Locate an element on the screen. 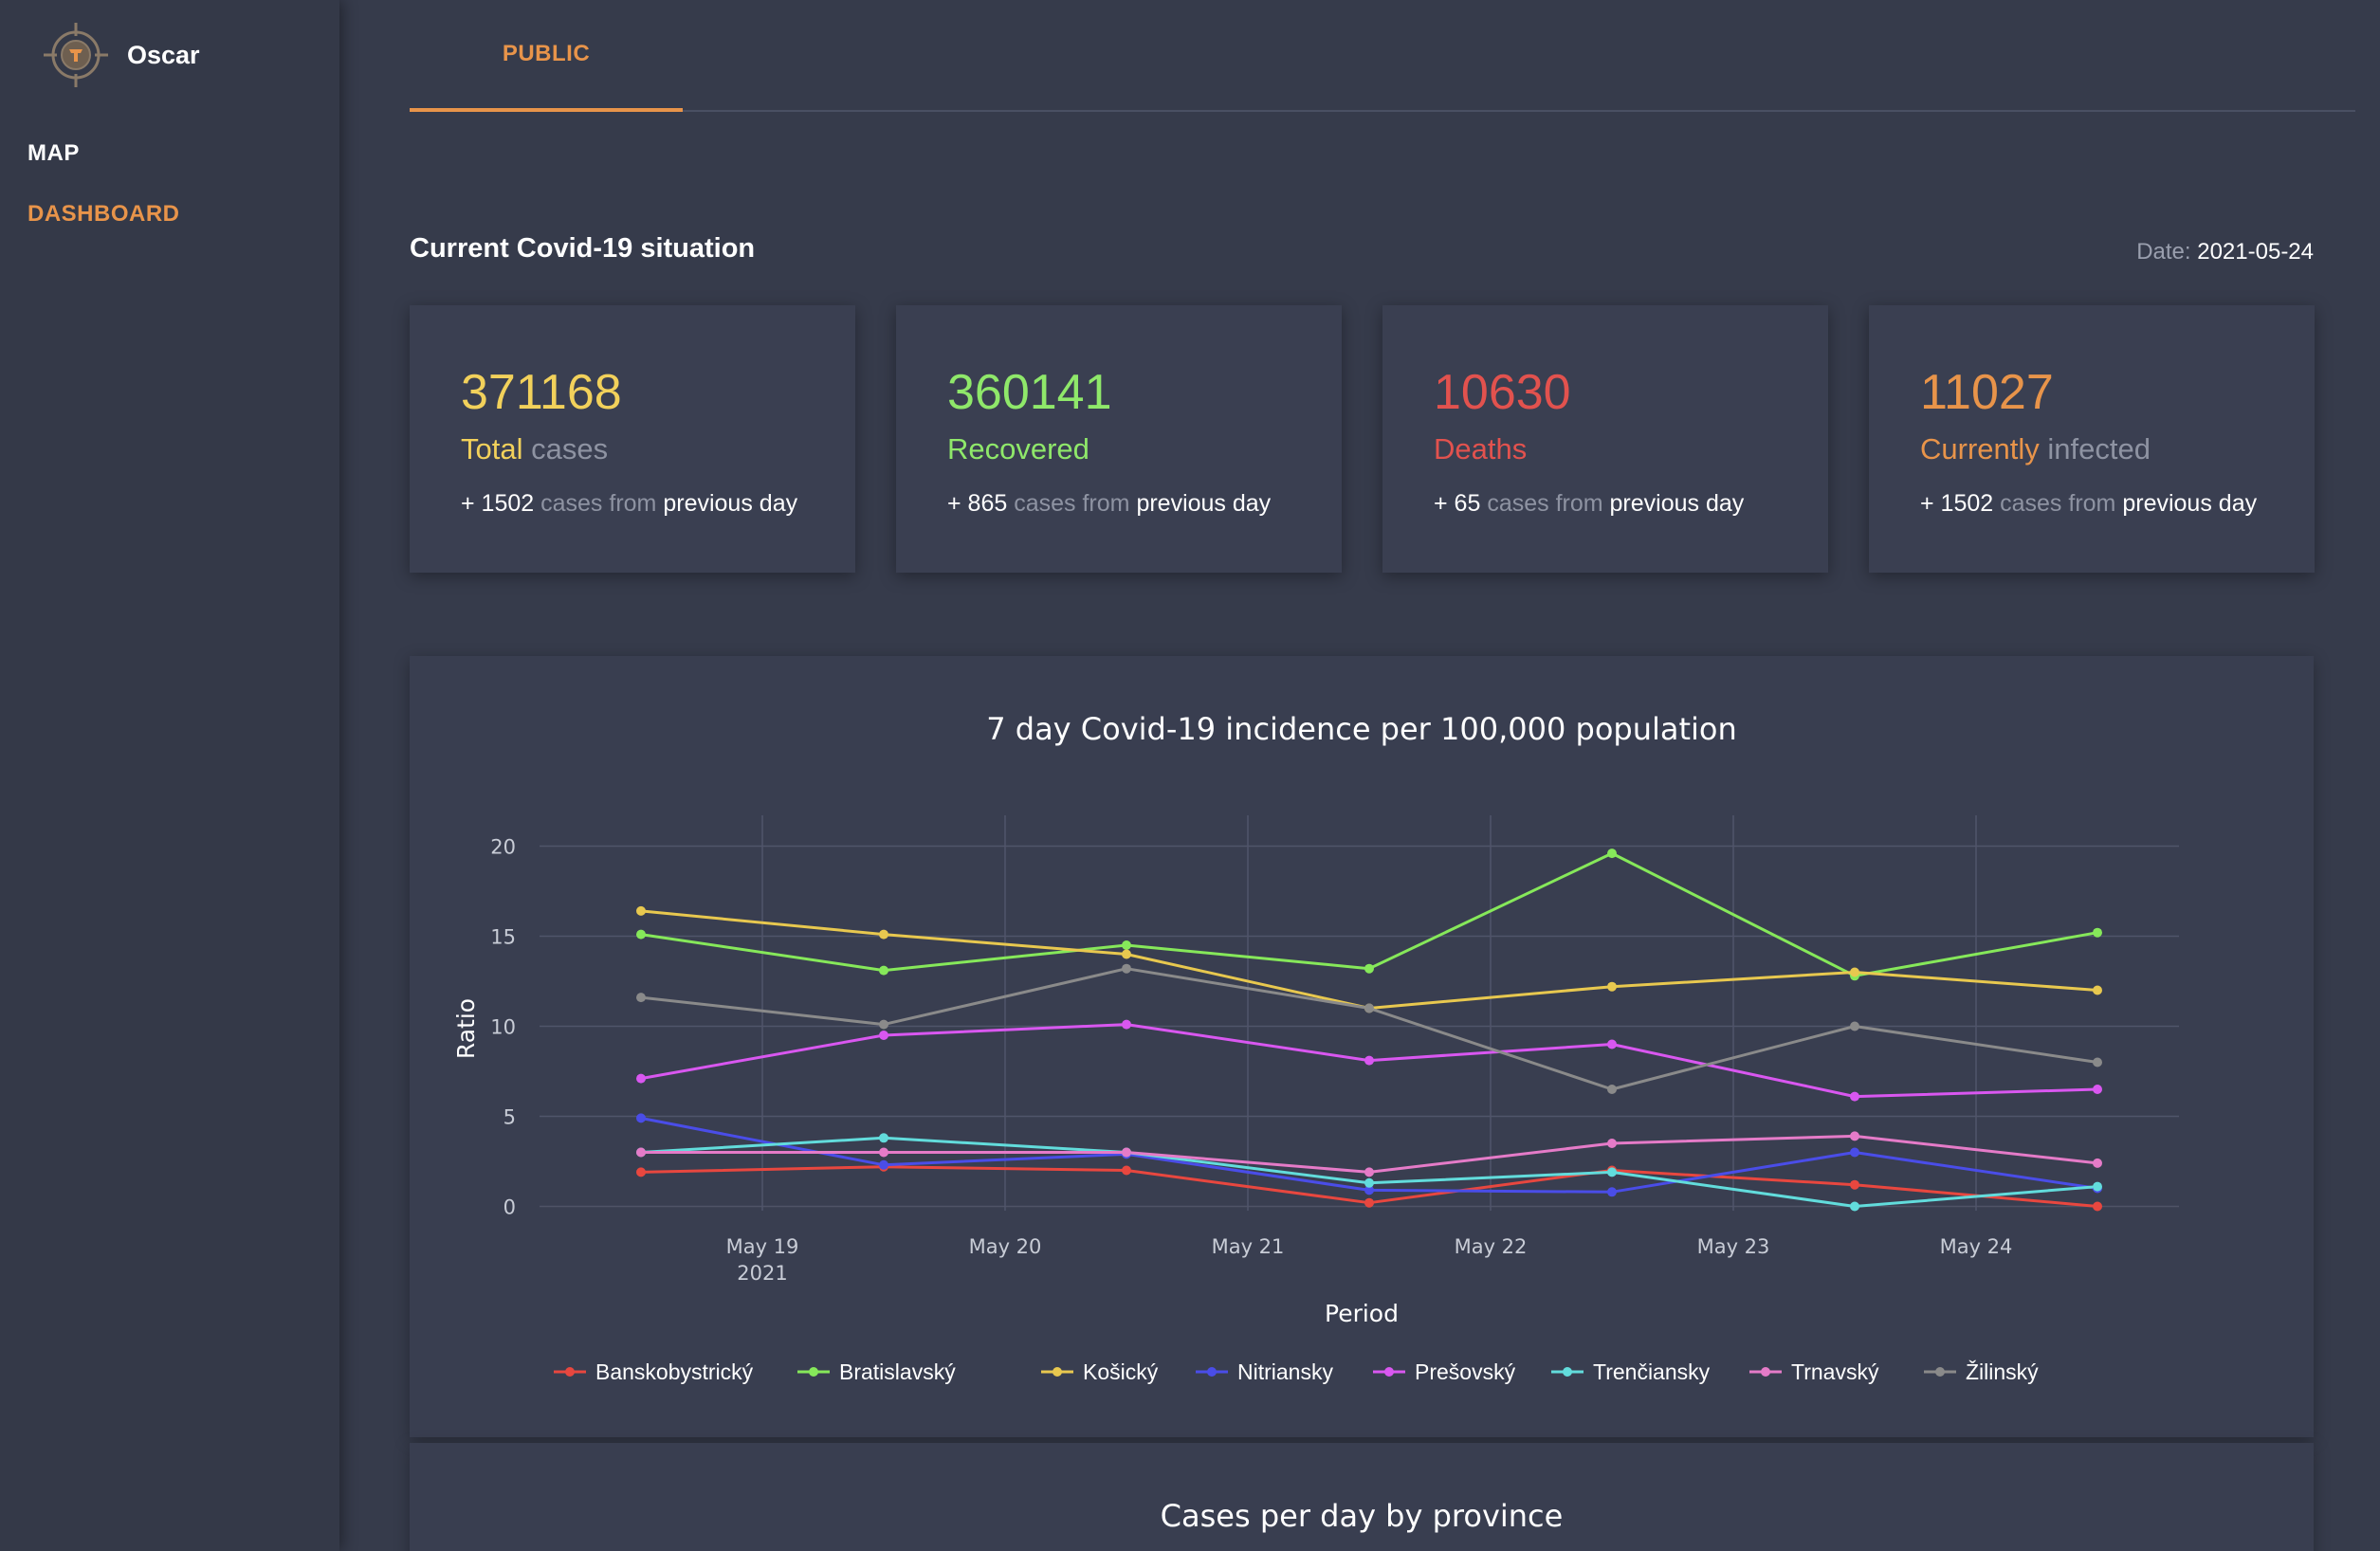 This screenshot has height=1551, width=2380. legend-item-košický: Košický is located at coordinates (1100, 1371).